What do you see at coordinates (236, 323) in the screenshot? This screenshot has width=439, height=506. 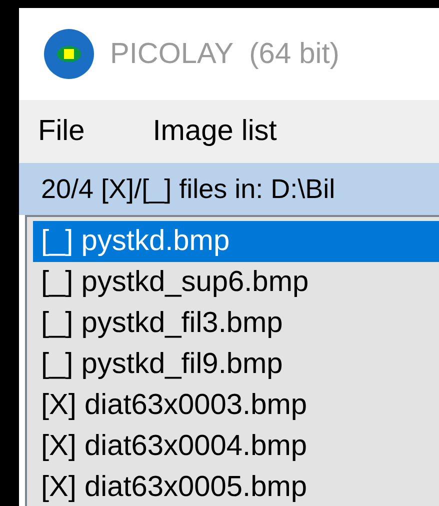 I see `list-entry: [_] pystkd_fil3.bmp` at bounding box center [236, 323].